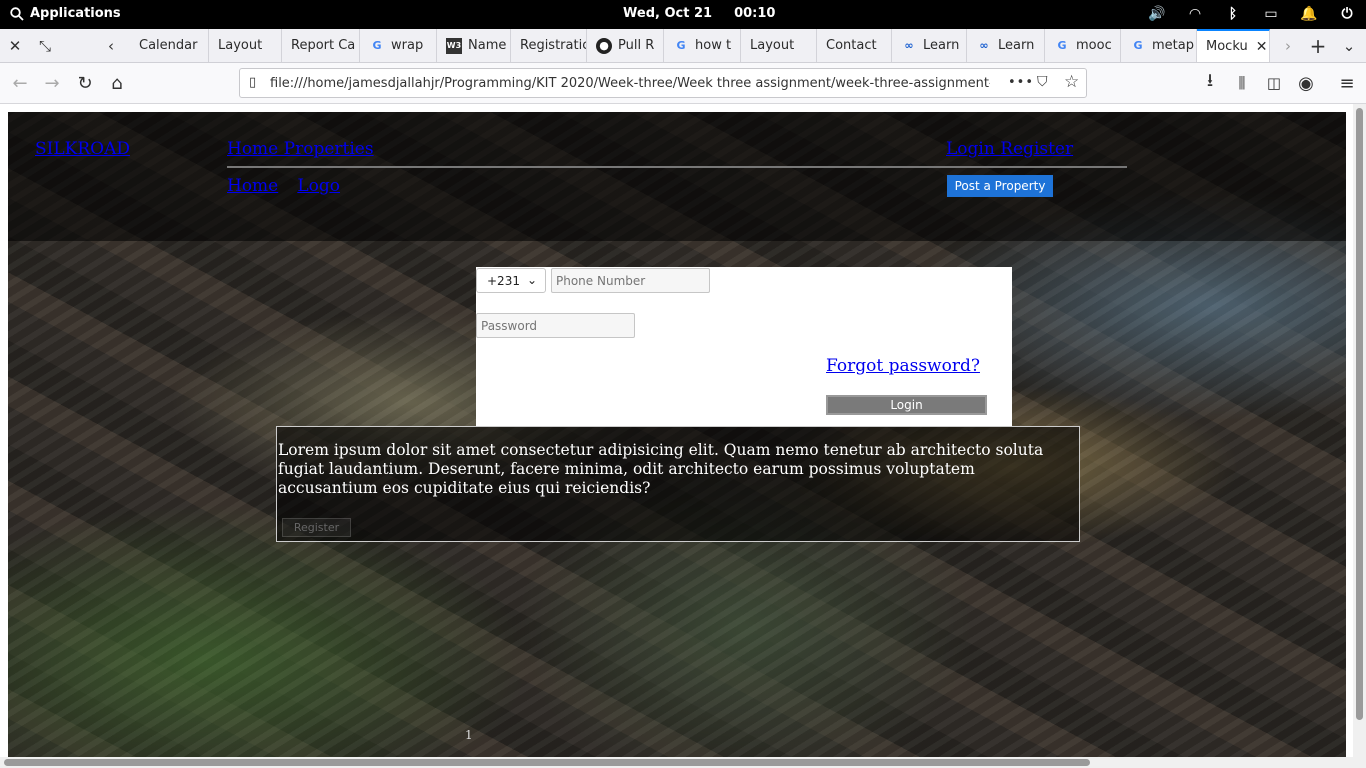  Describe the element at coordinates (1173, 45) in the screenshot. I see `tab-label: metap` at that location.